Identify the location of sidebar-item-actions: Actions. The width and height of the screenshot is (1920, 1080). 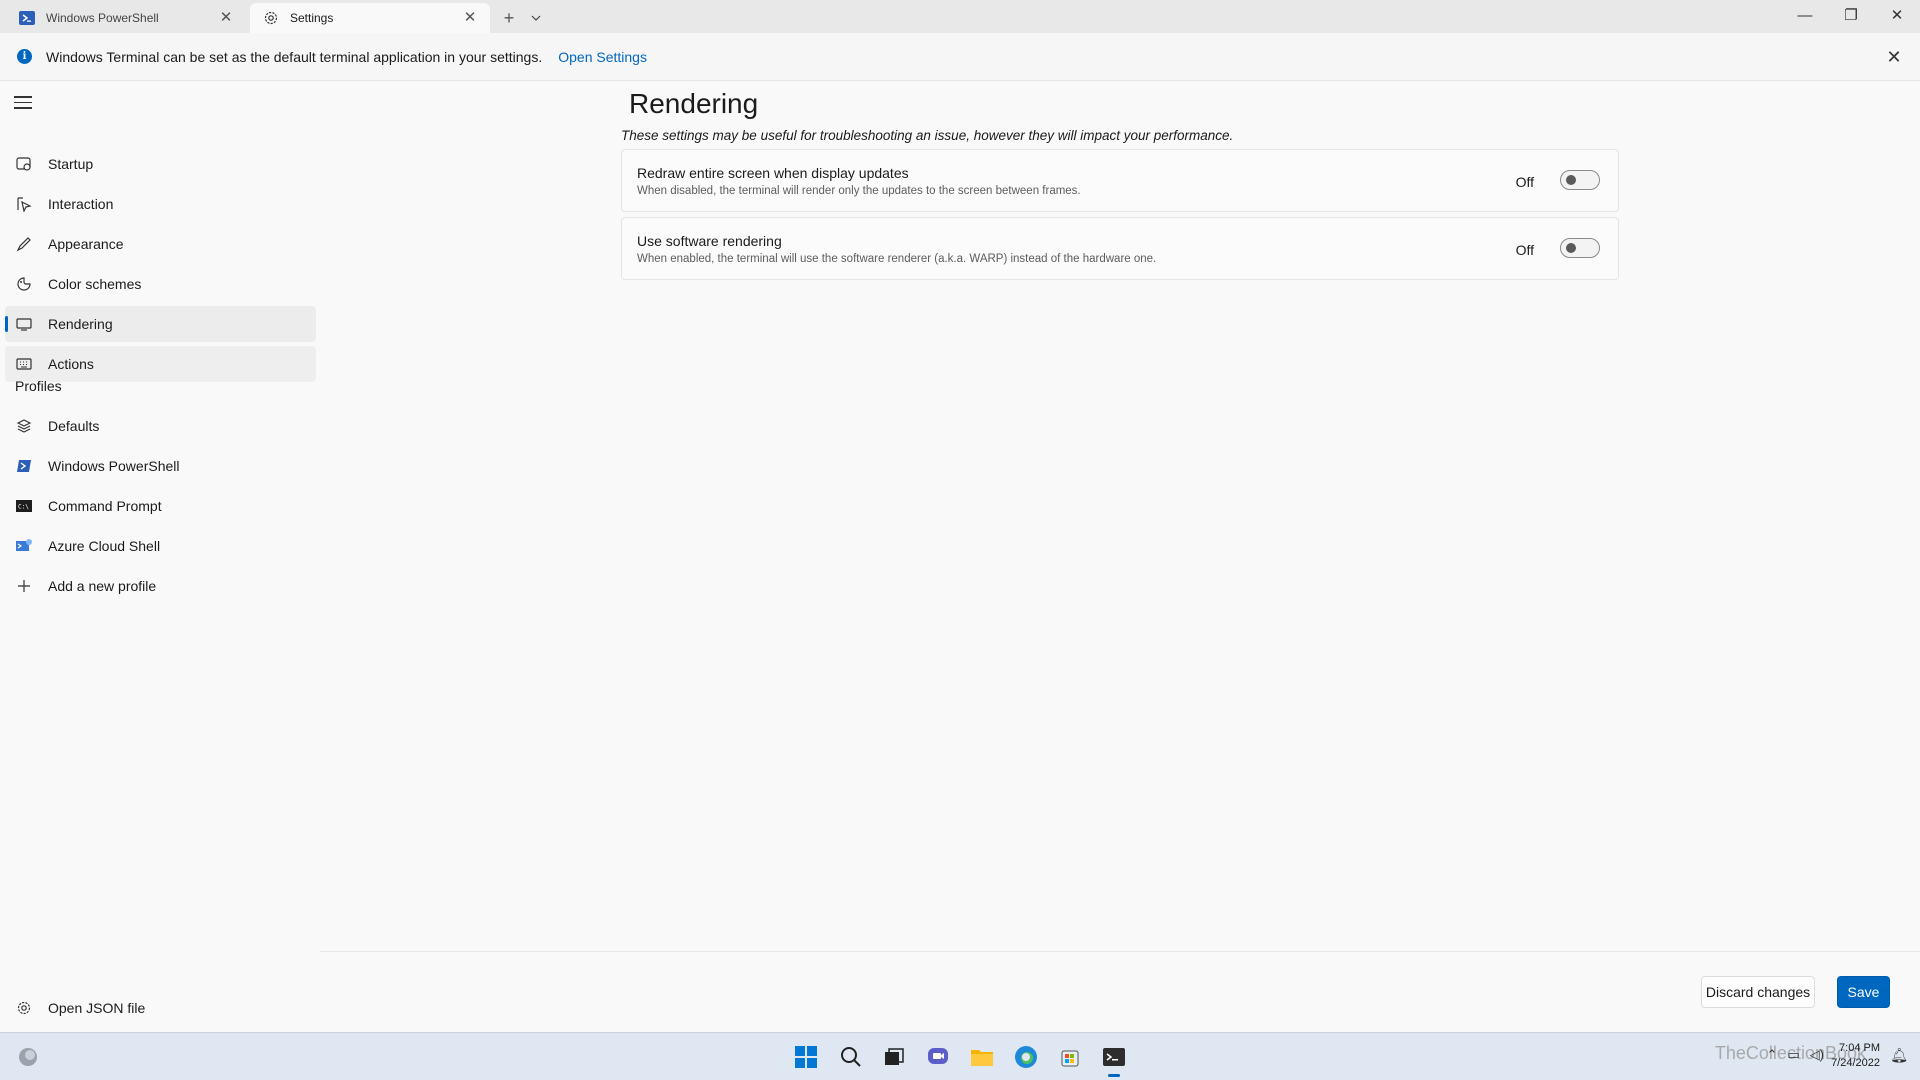
(160, 364).